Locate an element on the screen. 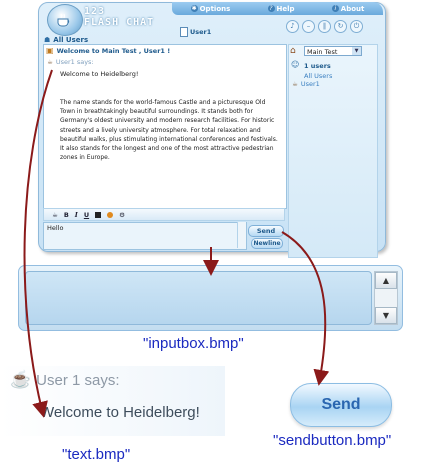 This screenshot has width=422, height=472. arrow-to-text is located at coordinates (38, 243).